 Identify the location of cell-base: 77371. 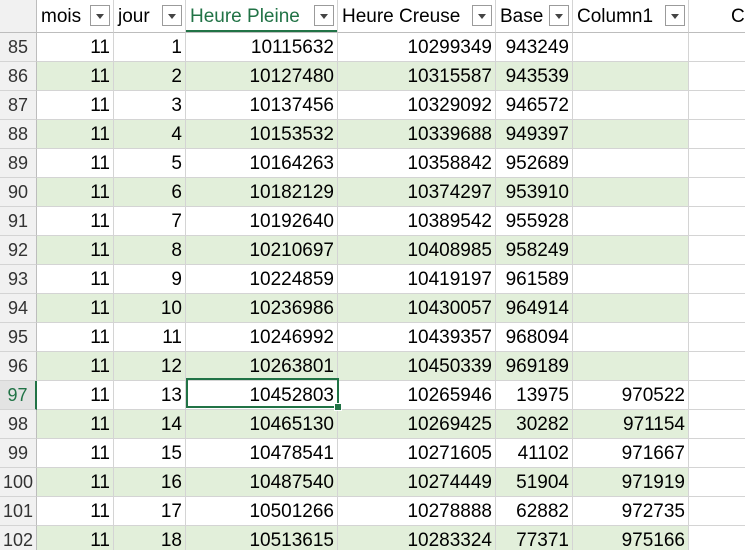
(534, 538).